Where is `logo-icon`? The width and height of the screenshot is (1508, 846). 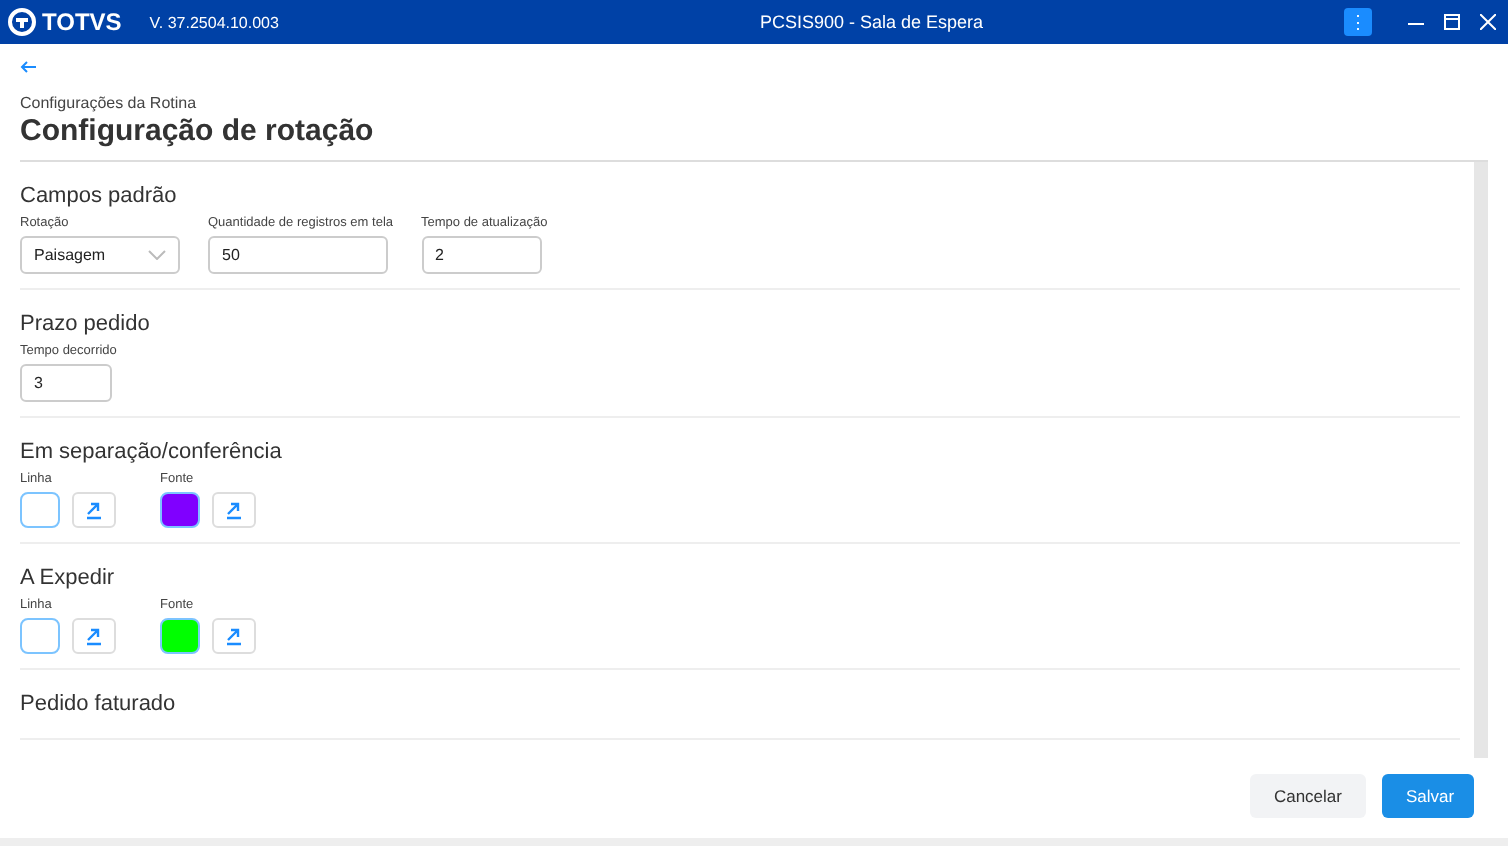
logo-icon is located at coordinates (22, 22).